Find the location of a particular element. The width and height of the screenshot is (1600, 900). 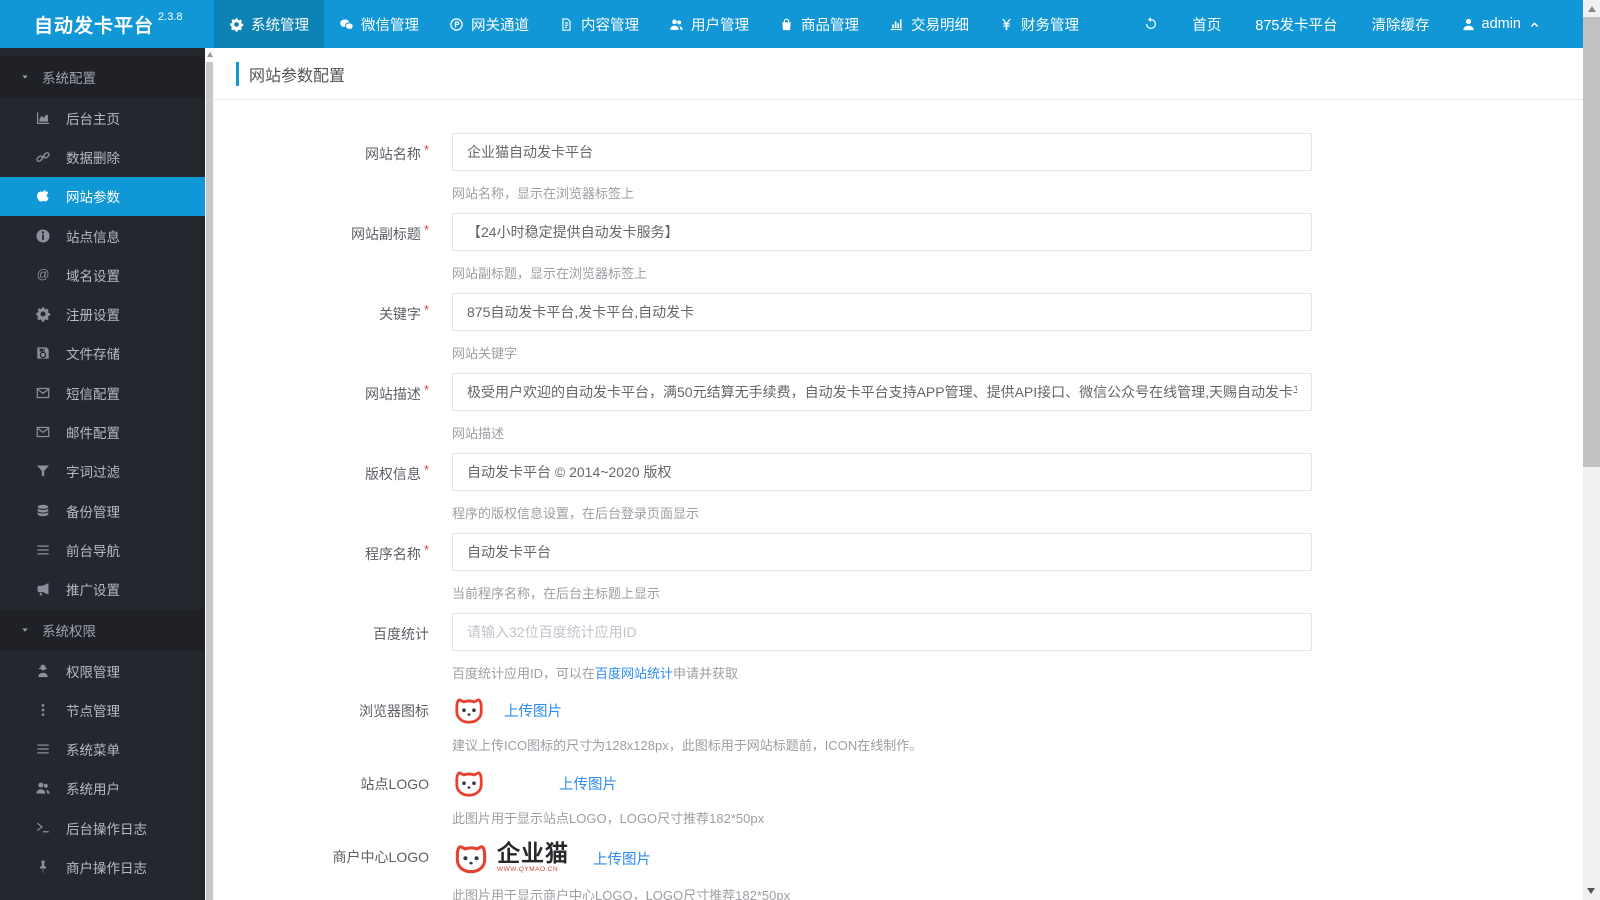

sidebar-item-label: 节点管理 is located at coordinates (93, 711).